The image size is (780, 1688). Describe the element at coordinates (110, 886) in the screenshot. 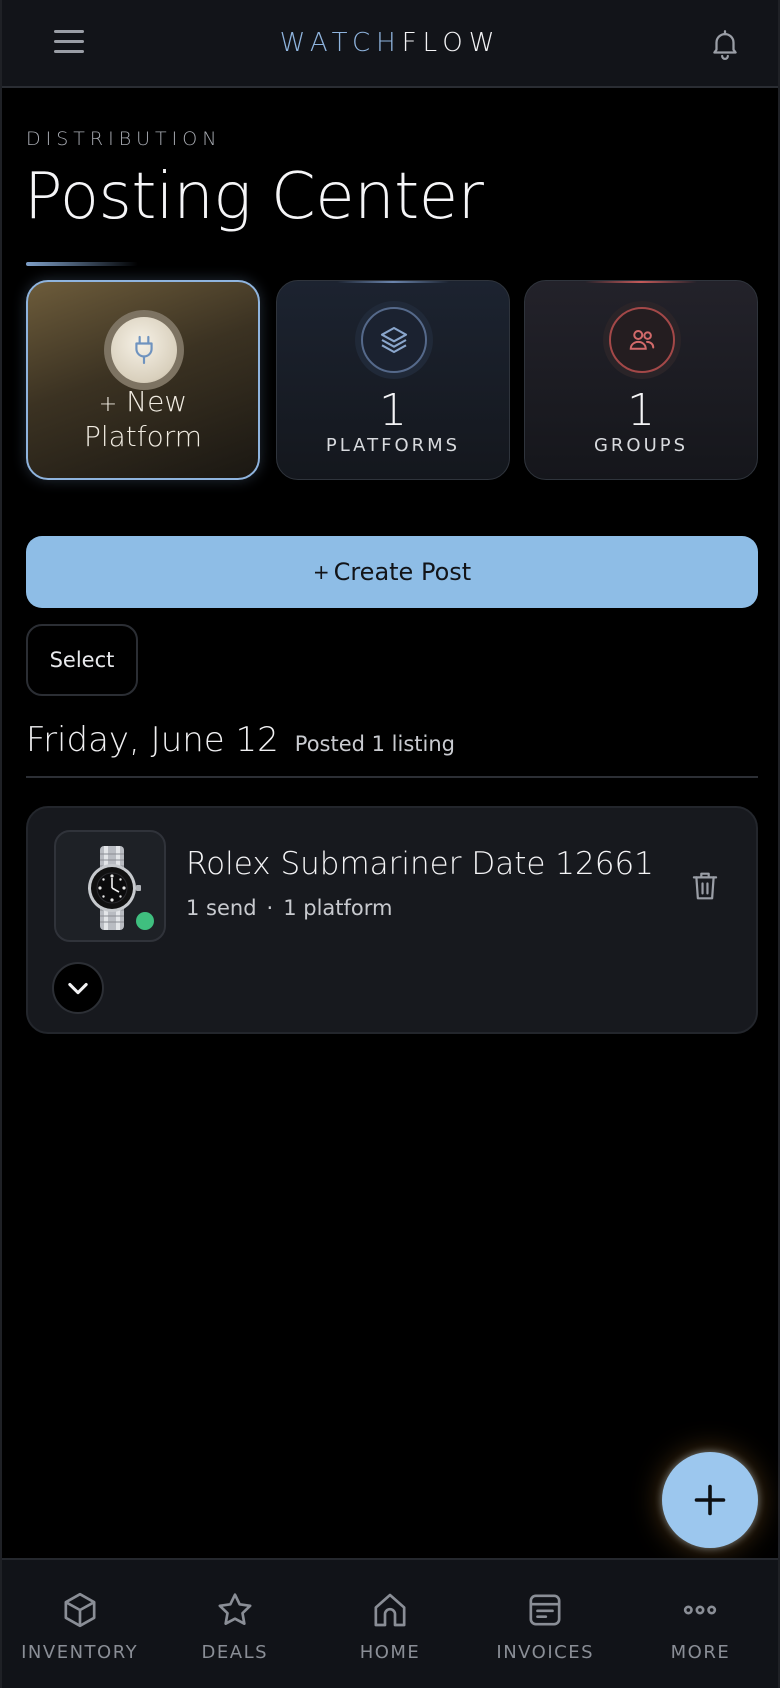

I see `watch-thumbnail` at that location.